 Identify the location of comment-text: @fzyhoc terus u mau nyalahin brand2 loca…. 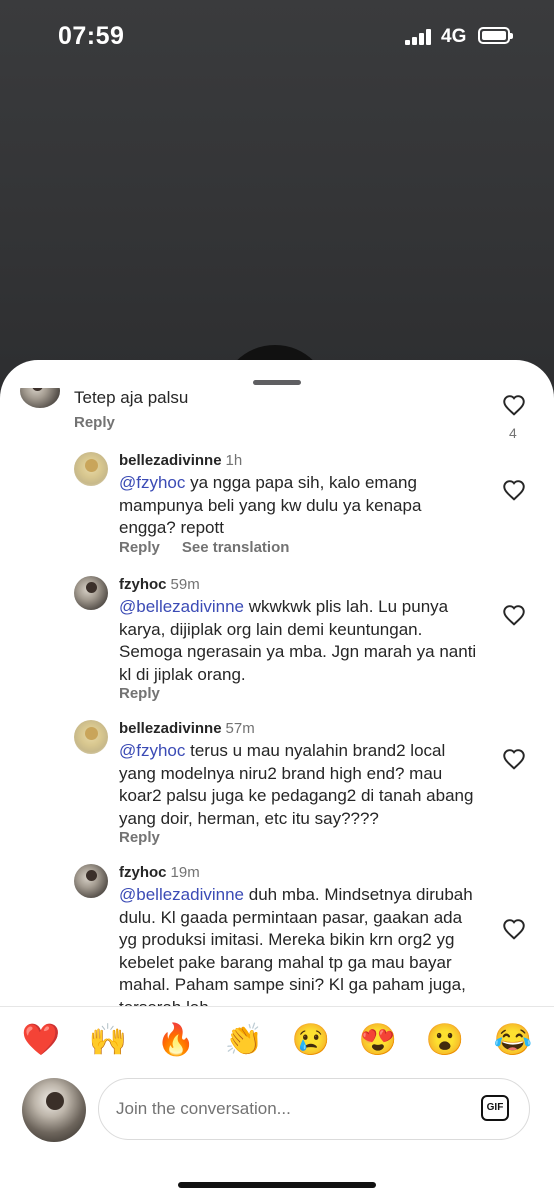
(296, 784).